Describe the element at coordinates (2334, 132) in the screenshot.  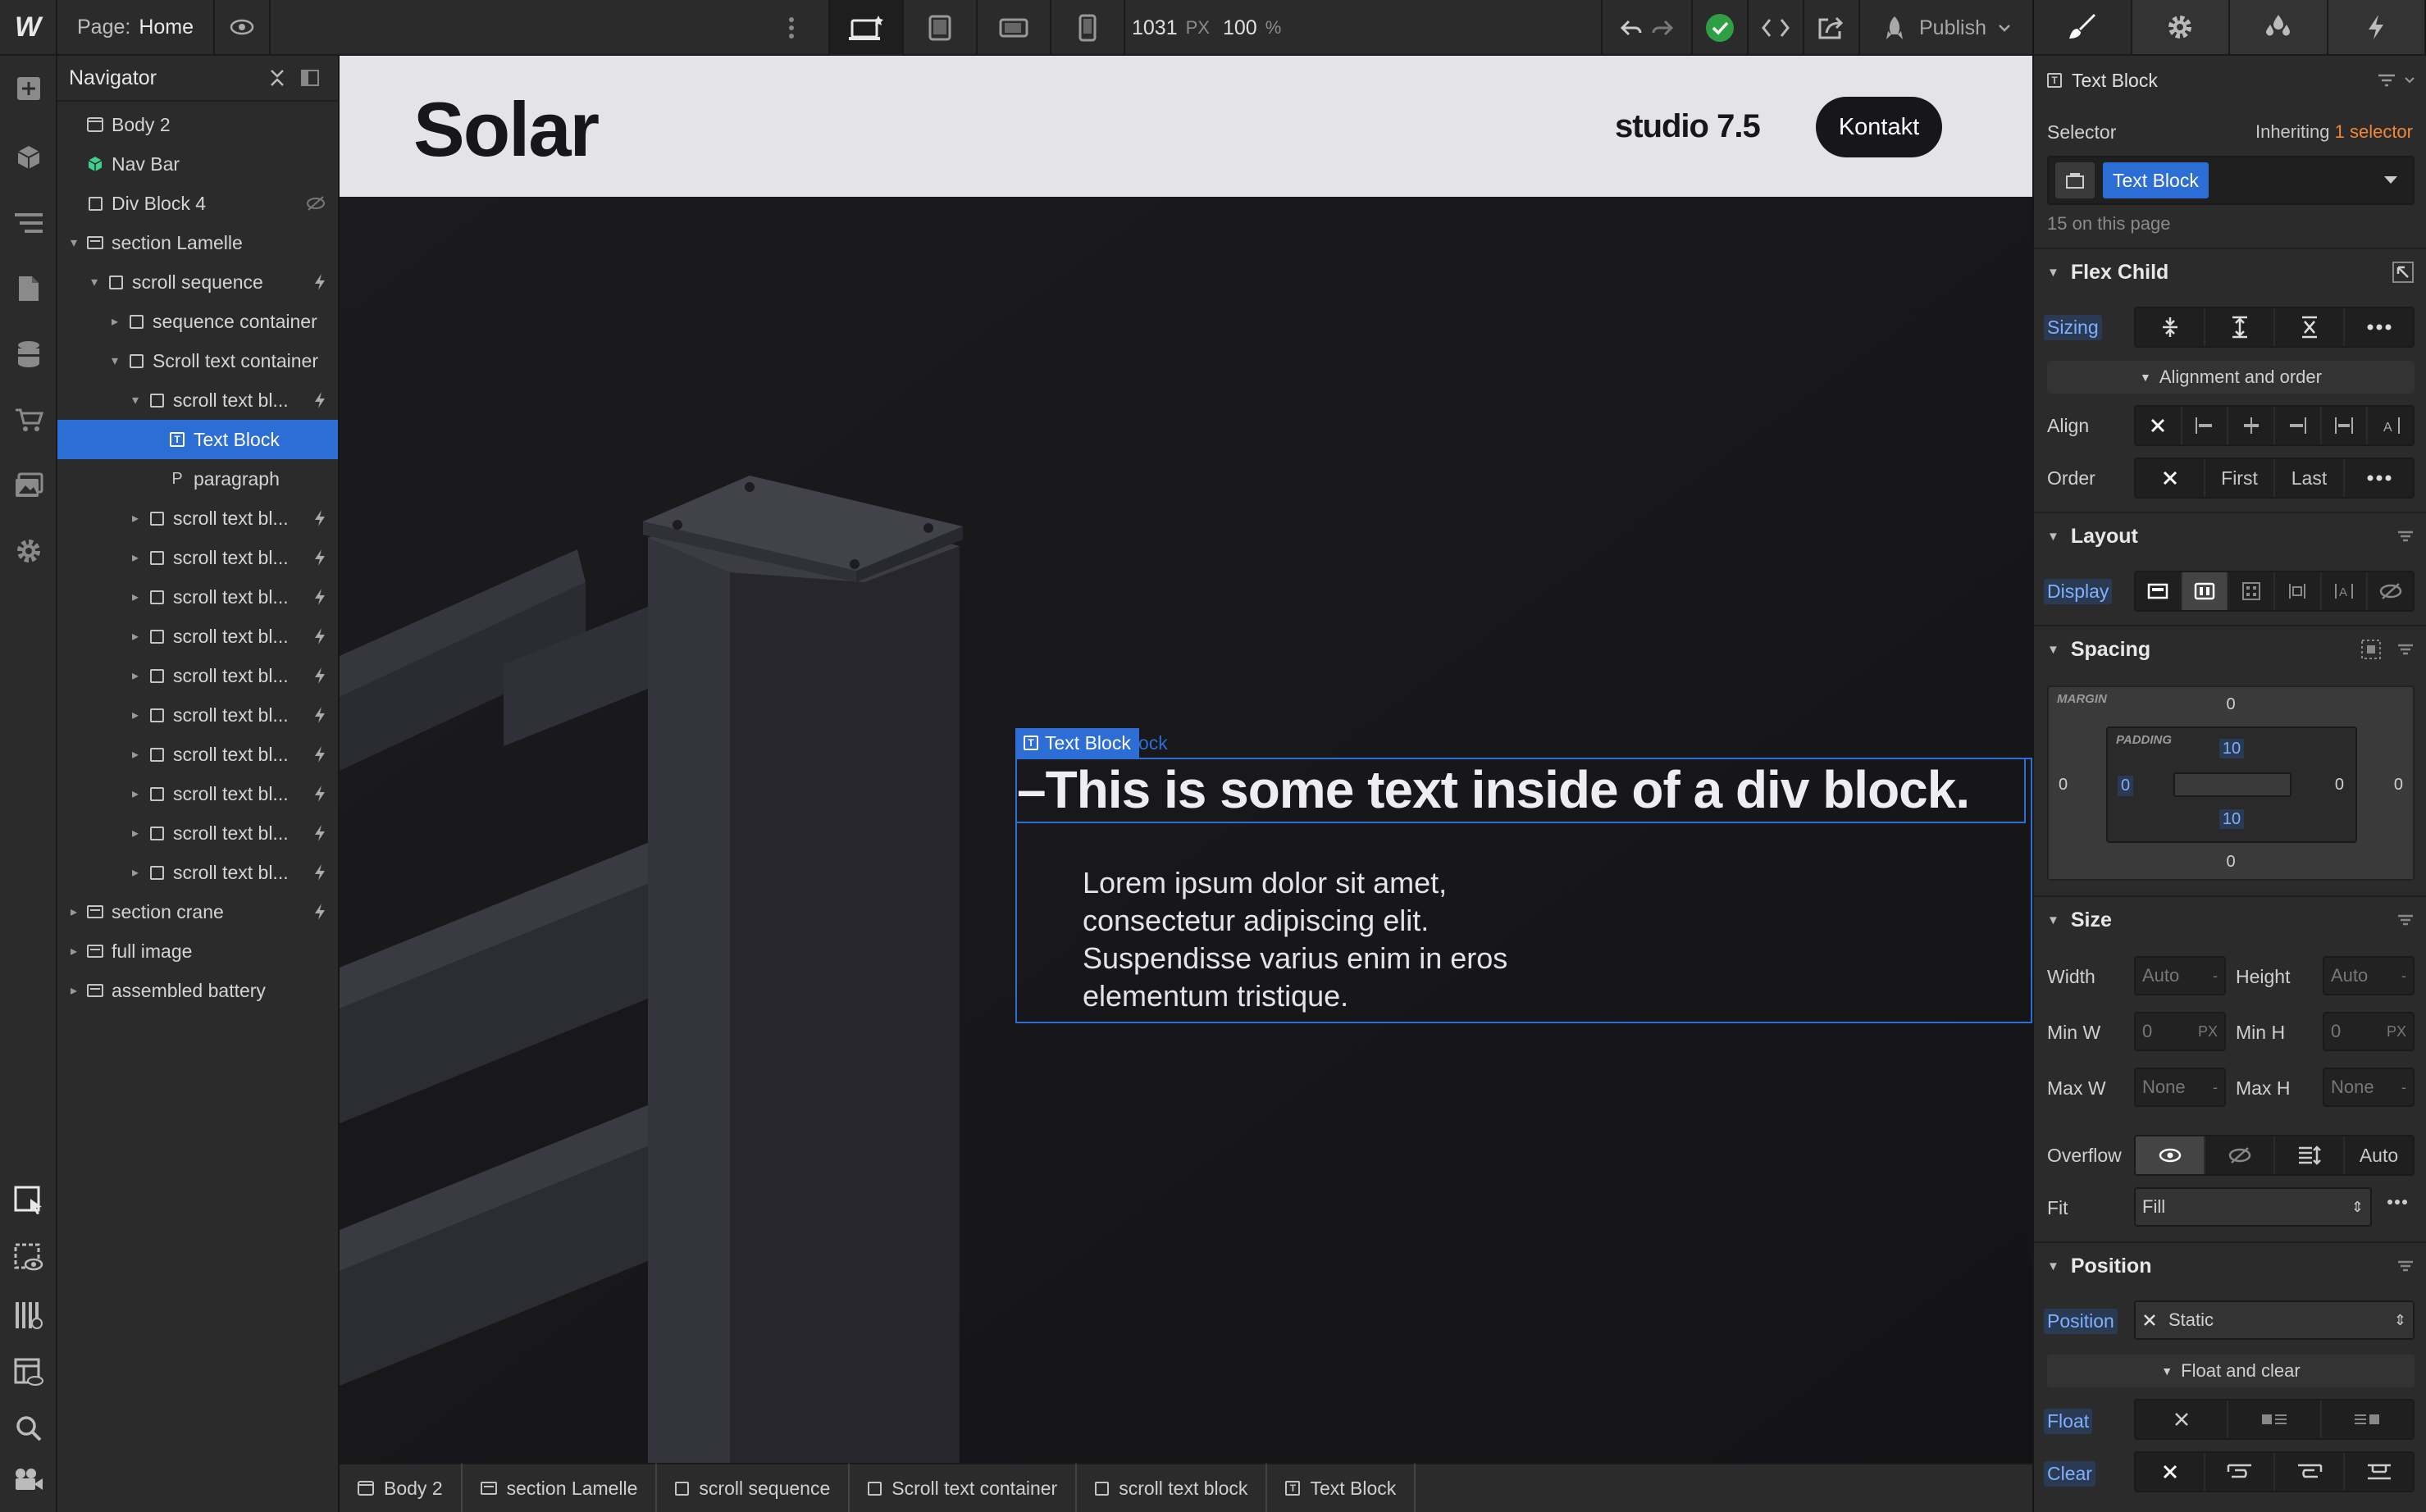
I see `inheriting-info: Inheriting 1 selector` at that location.